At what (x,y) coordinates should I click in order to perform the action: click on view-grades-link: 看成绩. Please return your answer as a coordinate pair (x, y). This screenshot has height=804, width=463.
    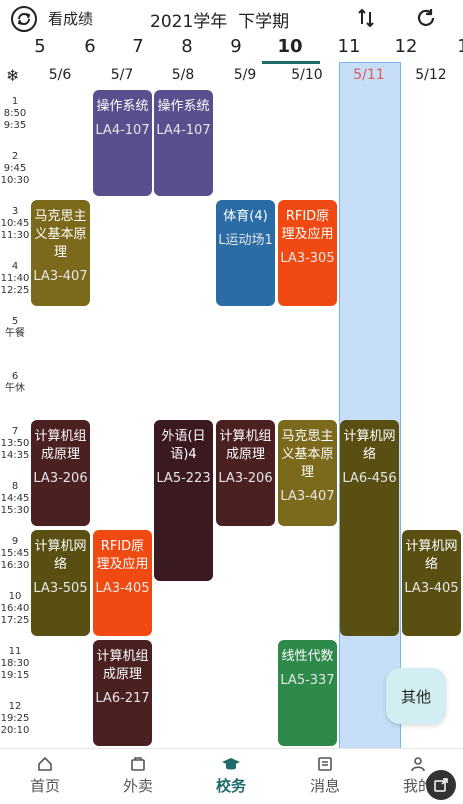
    Looking at the image, I should click on (70, 18).